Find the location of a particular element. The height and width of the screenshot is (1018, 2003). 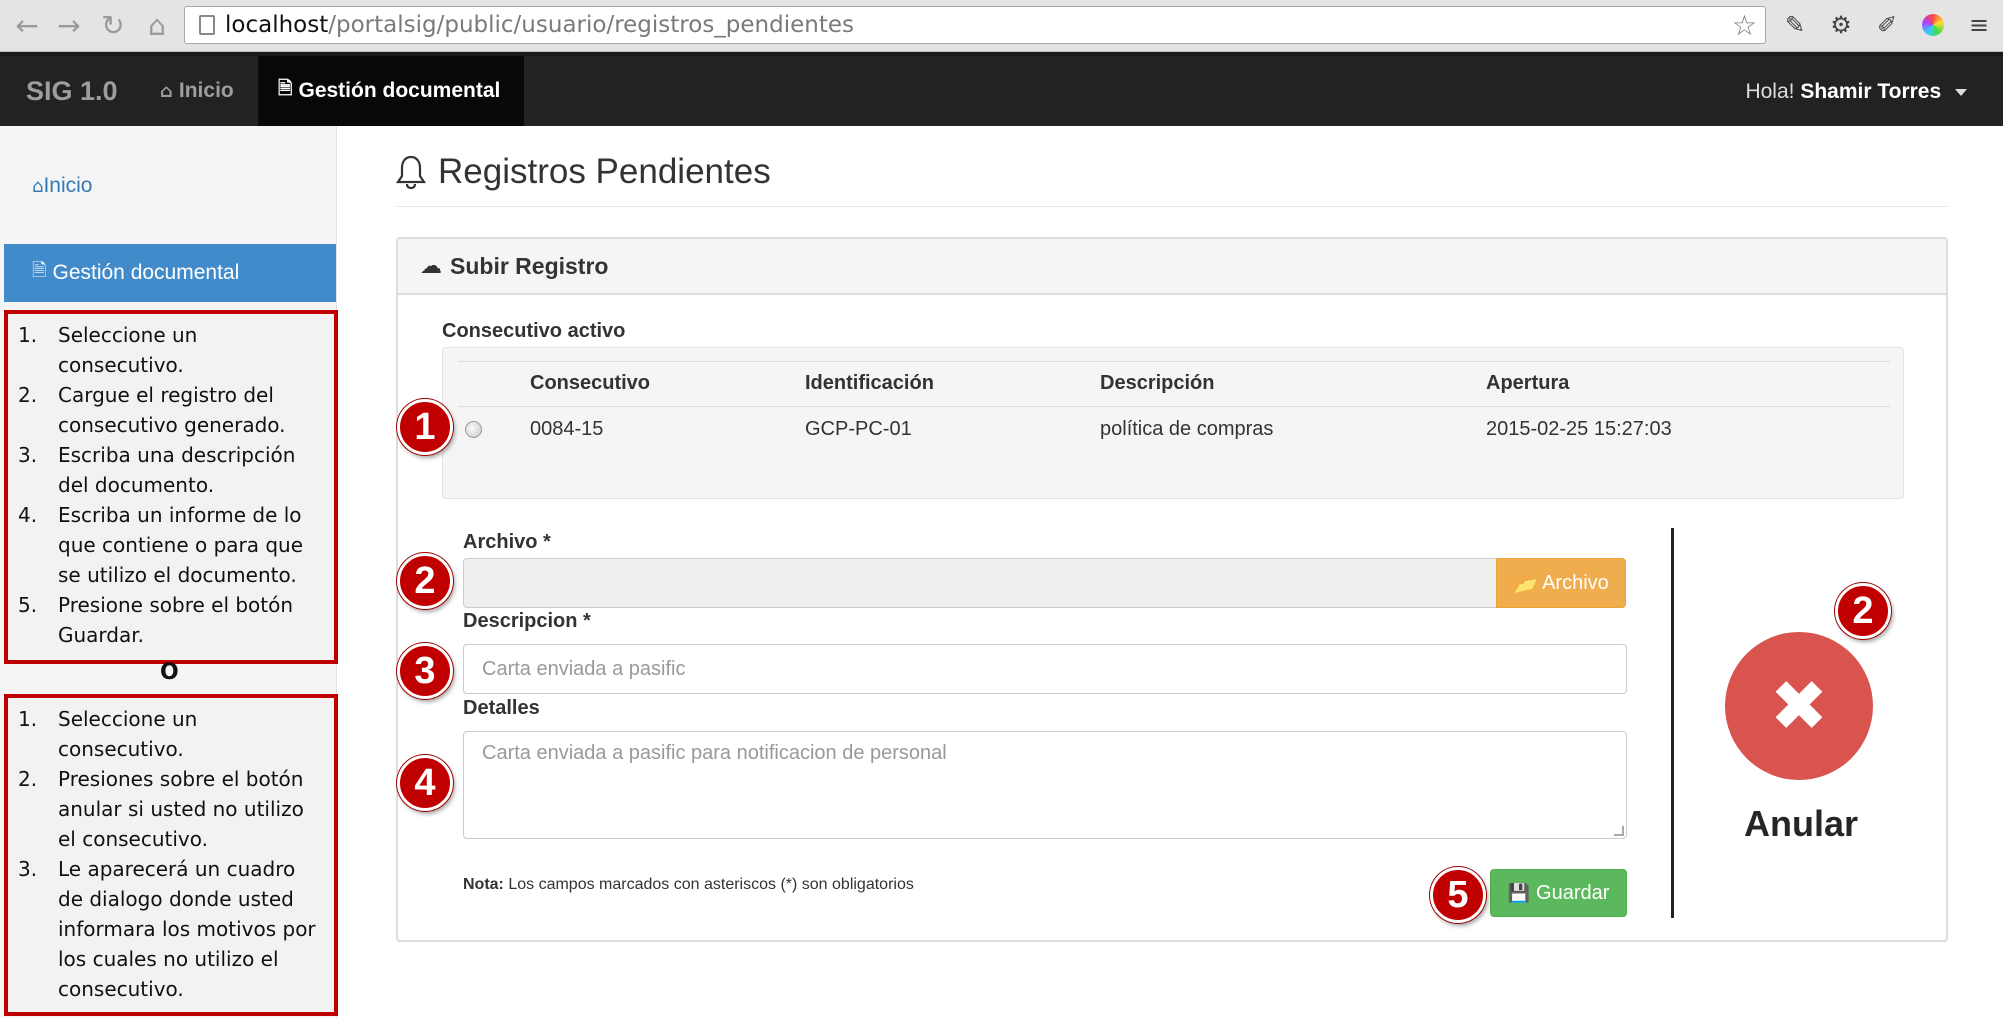

table-cell: 2015-02-25 15:27:03 is located at coordinates (1579, 429).